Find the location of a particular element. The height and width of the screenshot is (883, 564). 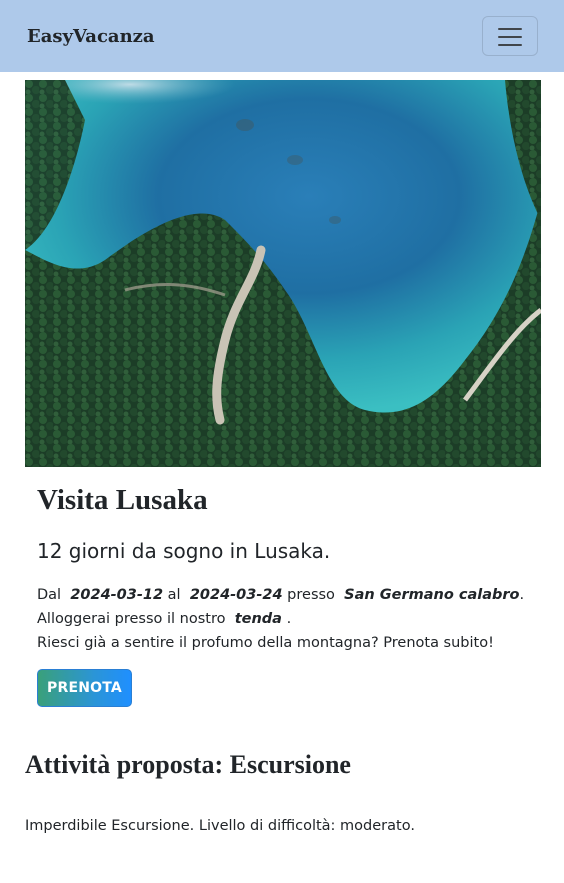

activity-title: Attività proposta: Escursione is located at coordinates (188, 765).